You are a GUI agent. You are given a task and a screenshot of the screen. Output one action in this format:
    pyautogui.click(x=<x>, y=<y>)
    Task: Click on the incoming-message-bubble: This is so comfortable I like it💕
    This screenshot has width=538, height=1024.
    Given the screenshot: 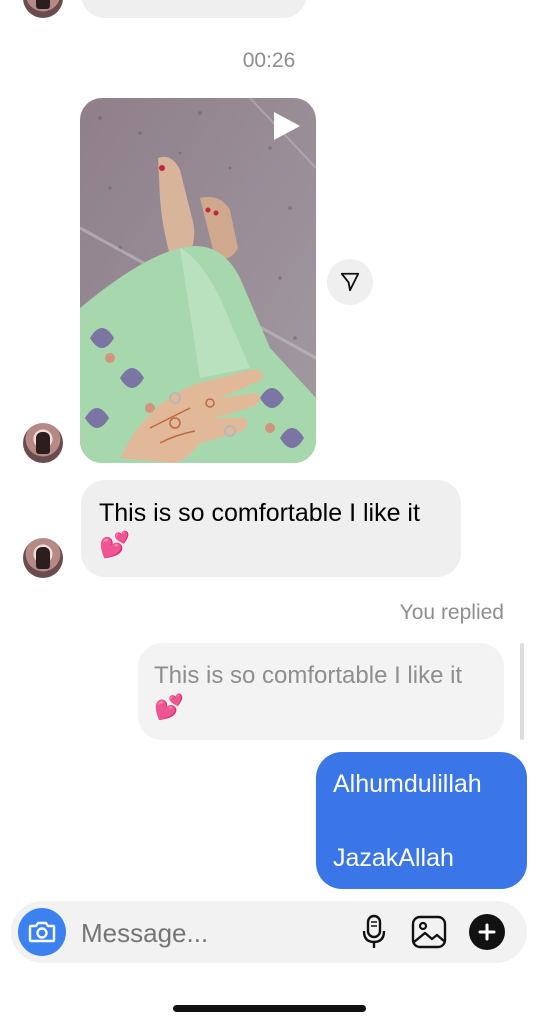 What is the action you would take?
    pyautogui.click(x=271, y=528)
    